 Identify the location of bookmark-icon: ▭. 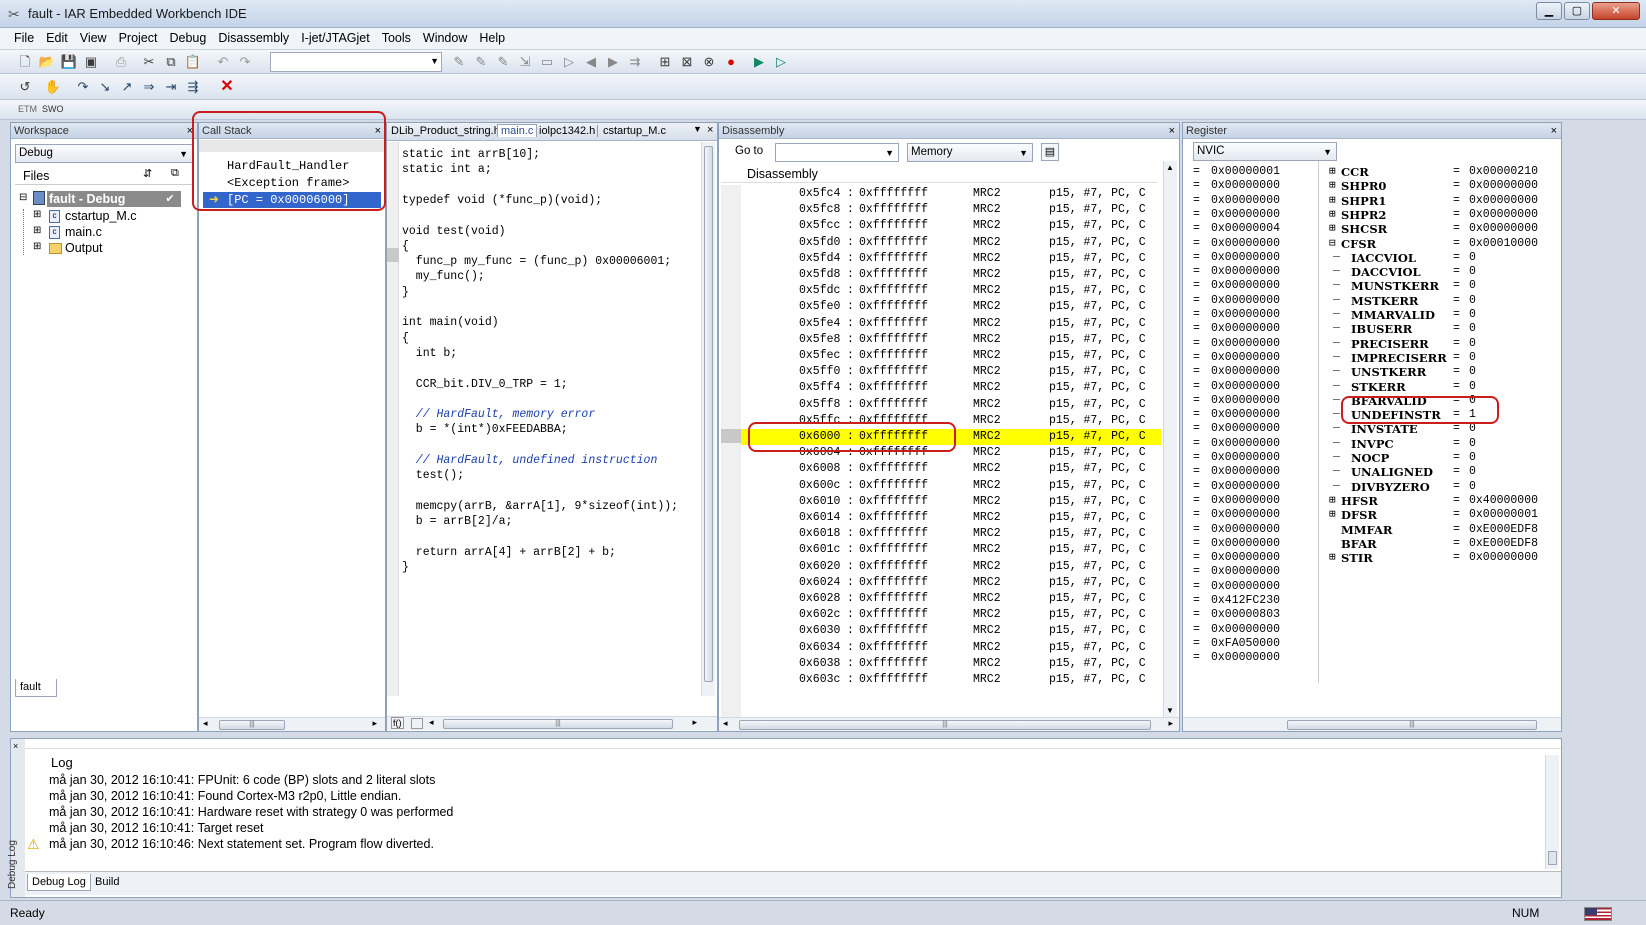
(547, 62).